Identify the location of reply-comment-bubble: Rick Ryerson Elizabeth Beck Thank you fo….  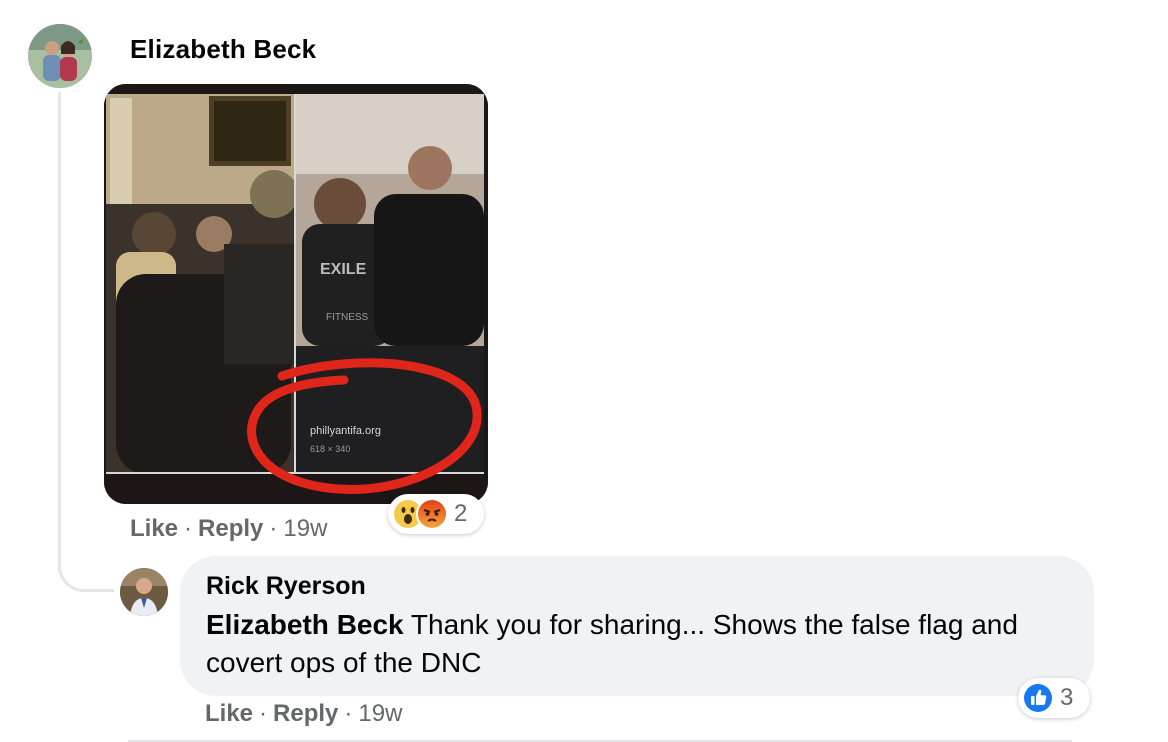
(637, 626).